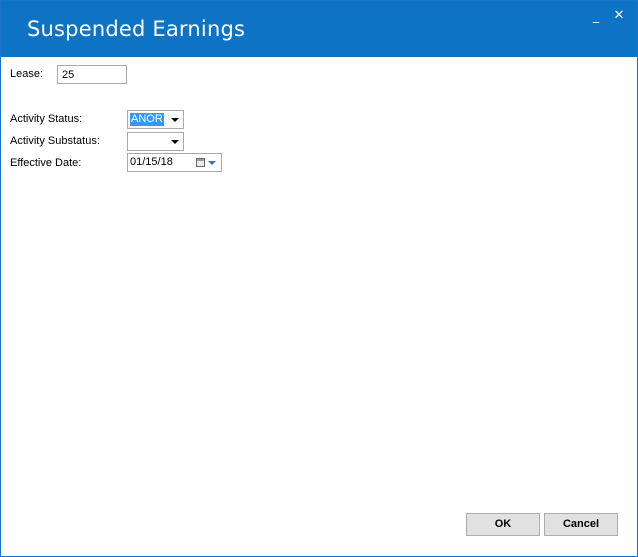  I want to click on activity-substatus-dropdown, so click(155, 141).